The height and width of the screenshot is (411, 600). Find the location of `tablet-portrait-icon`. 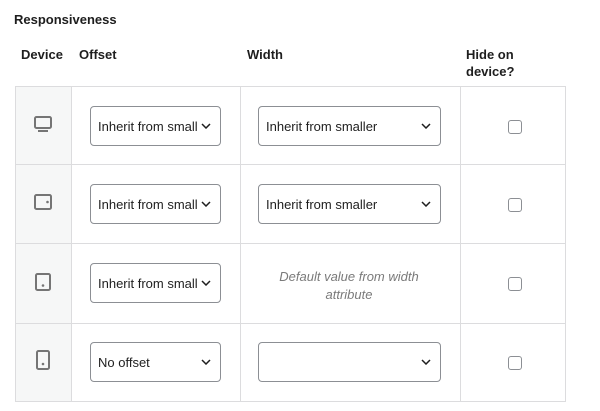

tablet-portrait-icon is located at coordinates (43, 282).